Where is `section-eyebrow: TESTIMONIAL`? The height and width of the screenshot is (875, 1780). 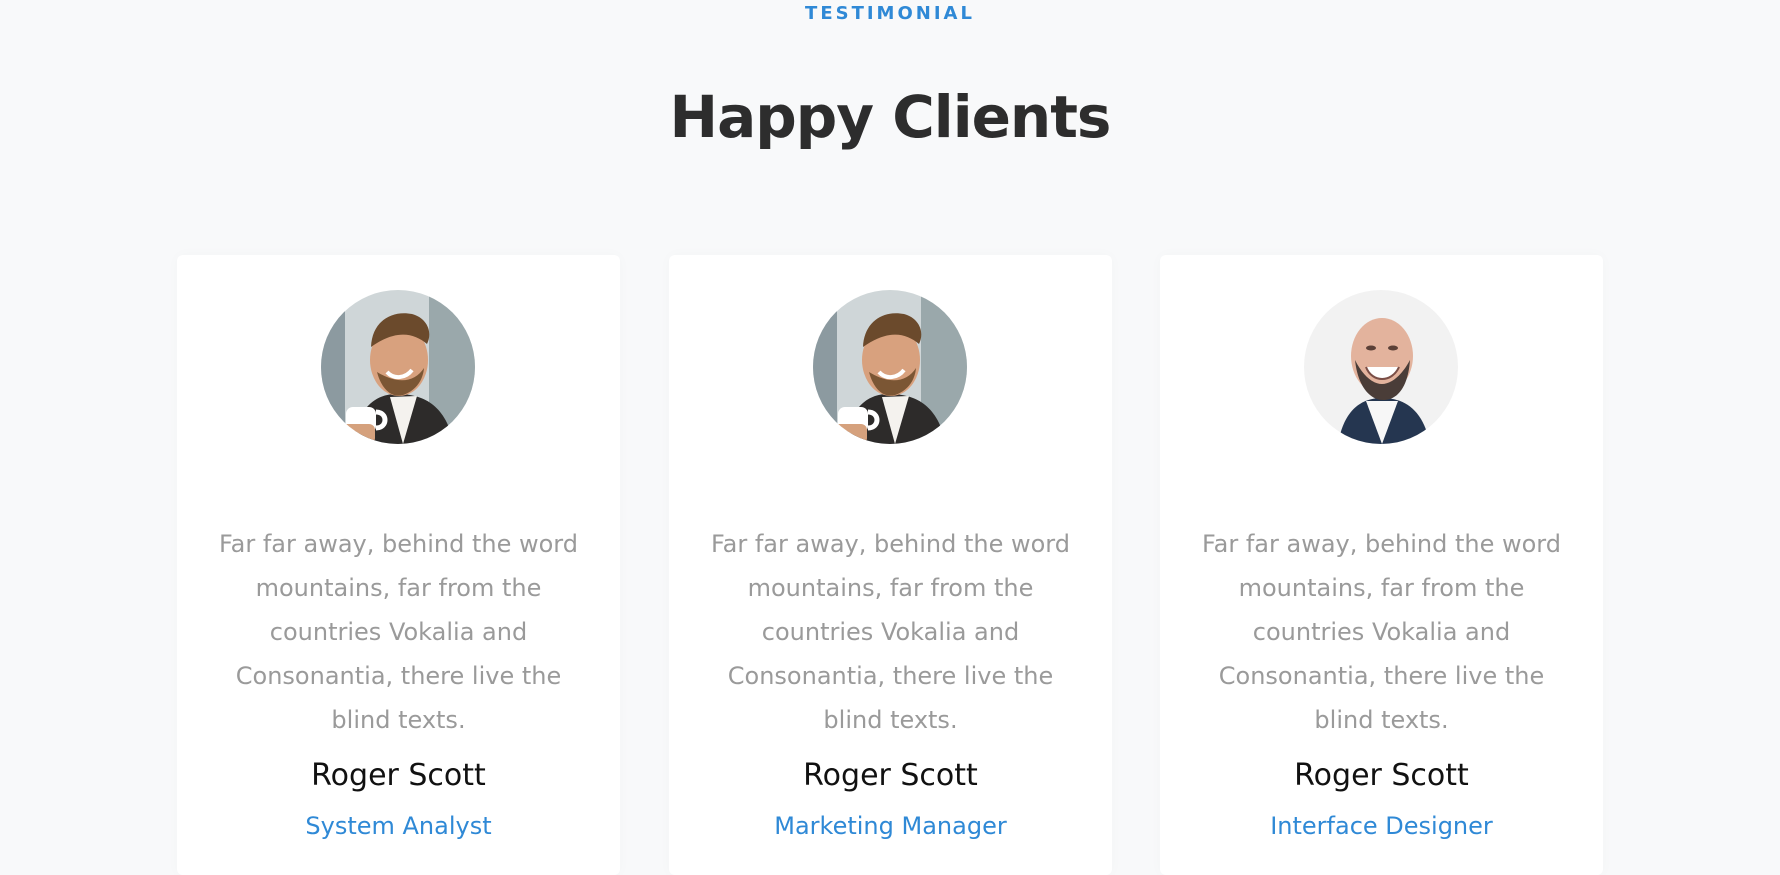 section-eyebrow: TESTIMONIAL is located at coordinates (890, 13).